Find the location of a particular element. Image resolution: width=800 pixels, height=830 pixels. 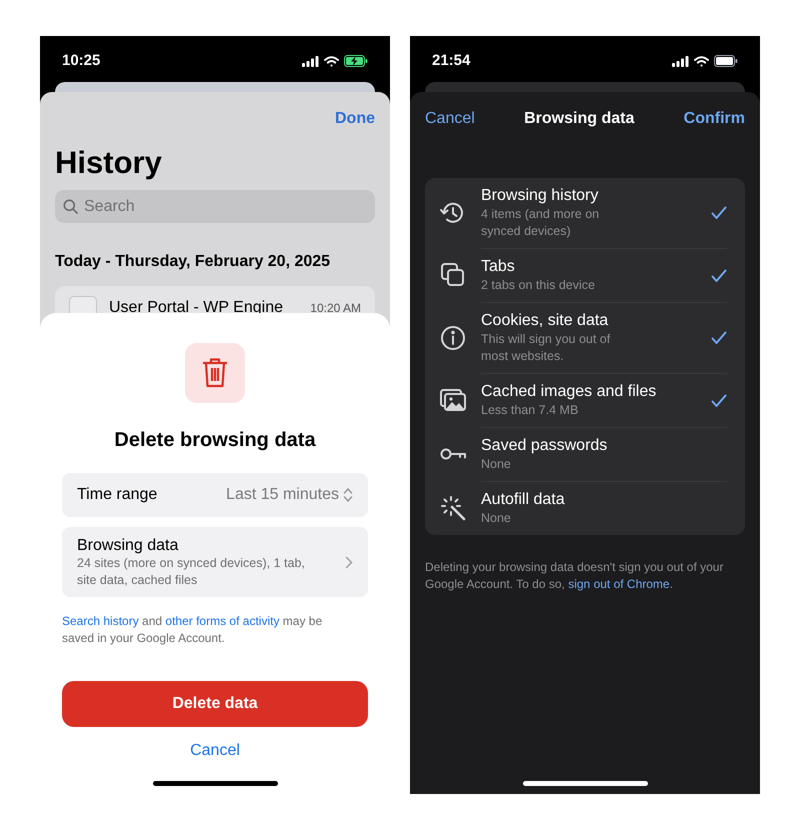

page-title: History is located at coordinates (109, 162).